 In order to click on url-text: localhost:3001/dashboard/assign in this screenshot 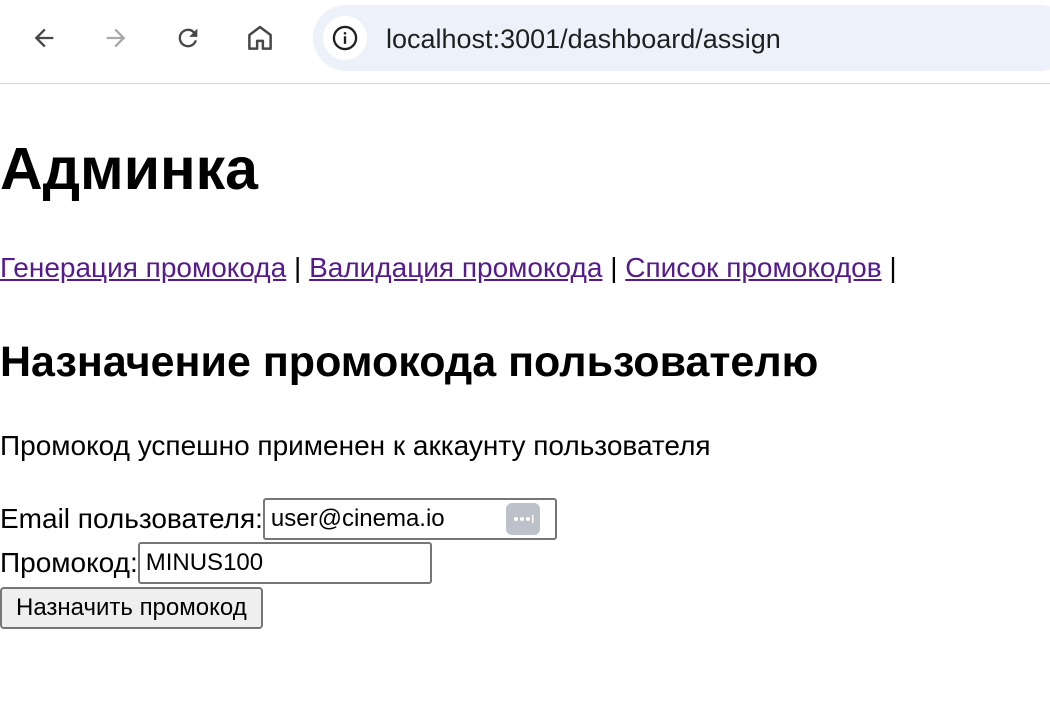, I will do `click(583, 39)`.